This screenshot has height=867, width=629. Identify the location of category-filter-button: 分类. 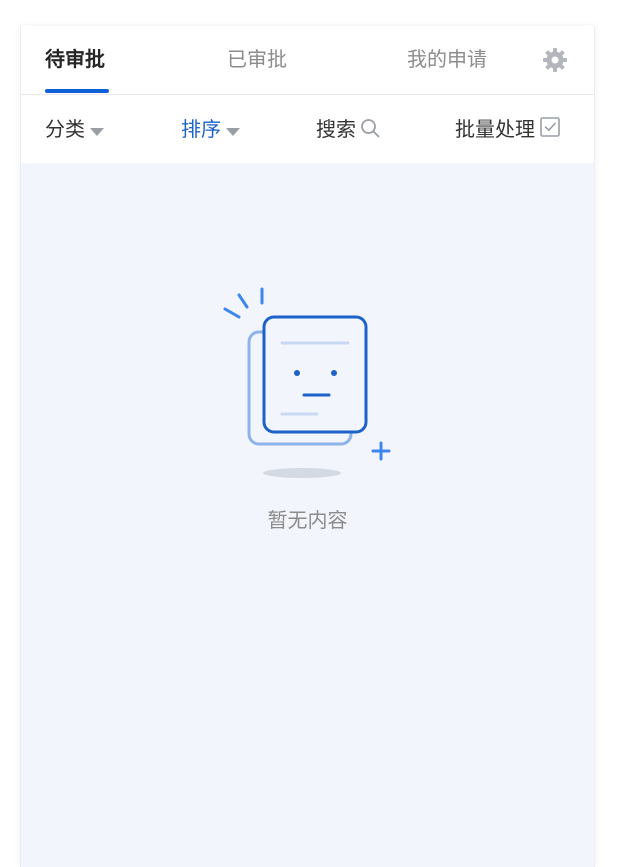
(75, 129).